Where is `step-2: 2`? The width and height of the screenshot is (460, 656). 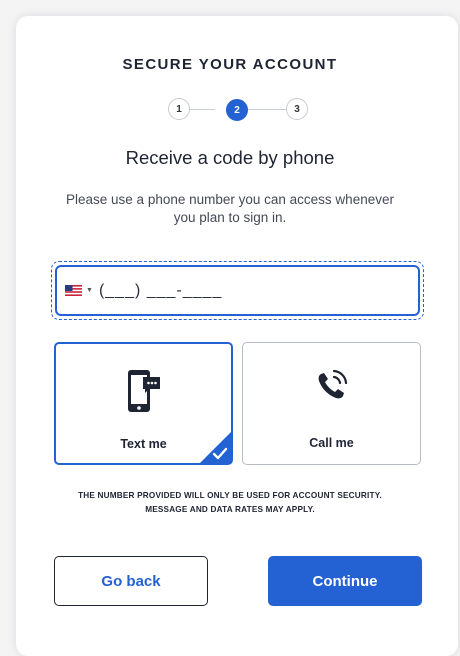
step-2: 2 is located at coordinates (237, 110).